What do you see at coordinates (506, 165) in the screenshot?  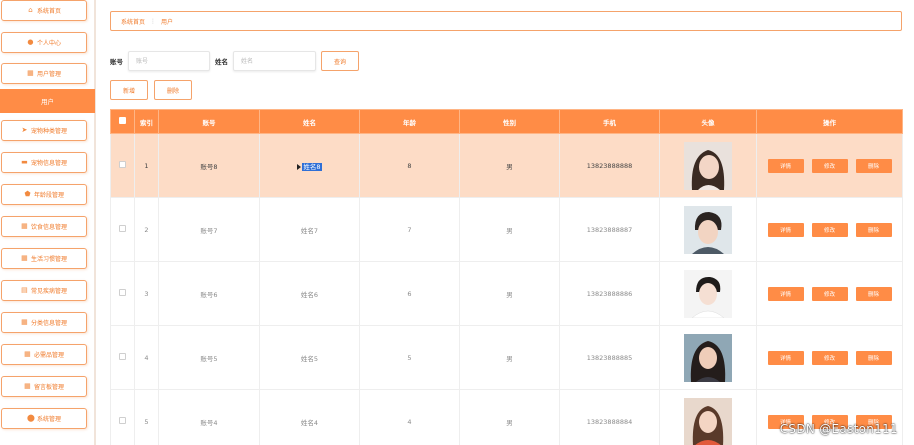 I see `table-row: 1 账号8 姓名8 8 男 13823888888 详情 修改 删除` at bounding box center [506, 165].